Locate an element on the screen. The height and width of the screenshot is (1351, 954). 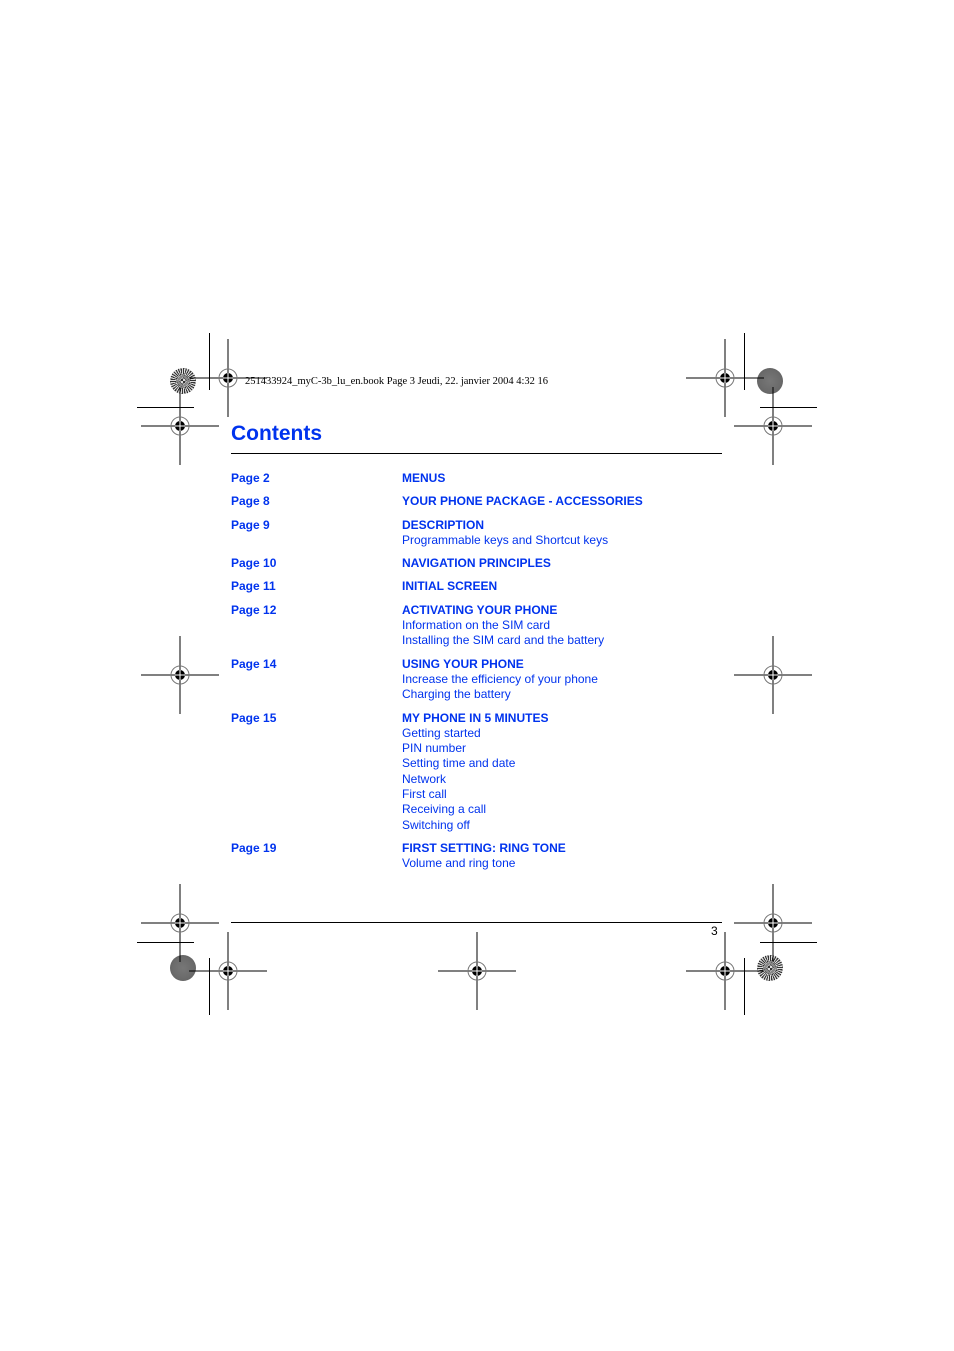
toc-page-link: Page 15 is located at coordinates (316, 772).